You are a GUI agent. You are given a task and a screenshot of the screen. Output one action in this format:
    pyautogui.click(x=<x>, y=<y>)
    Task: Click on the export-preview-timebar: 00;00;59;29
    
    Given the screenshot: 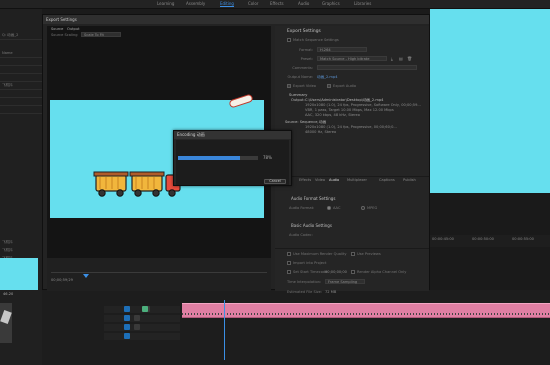 What is the action you would take?
    pyautogui.click(x=159, y=274)
    